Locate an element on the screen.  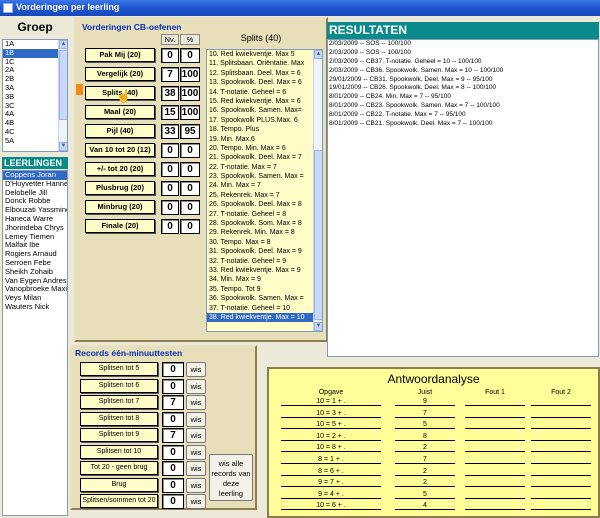
title-bar: Vorderingen per leerling is located at coordinates (300, 8).